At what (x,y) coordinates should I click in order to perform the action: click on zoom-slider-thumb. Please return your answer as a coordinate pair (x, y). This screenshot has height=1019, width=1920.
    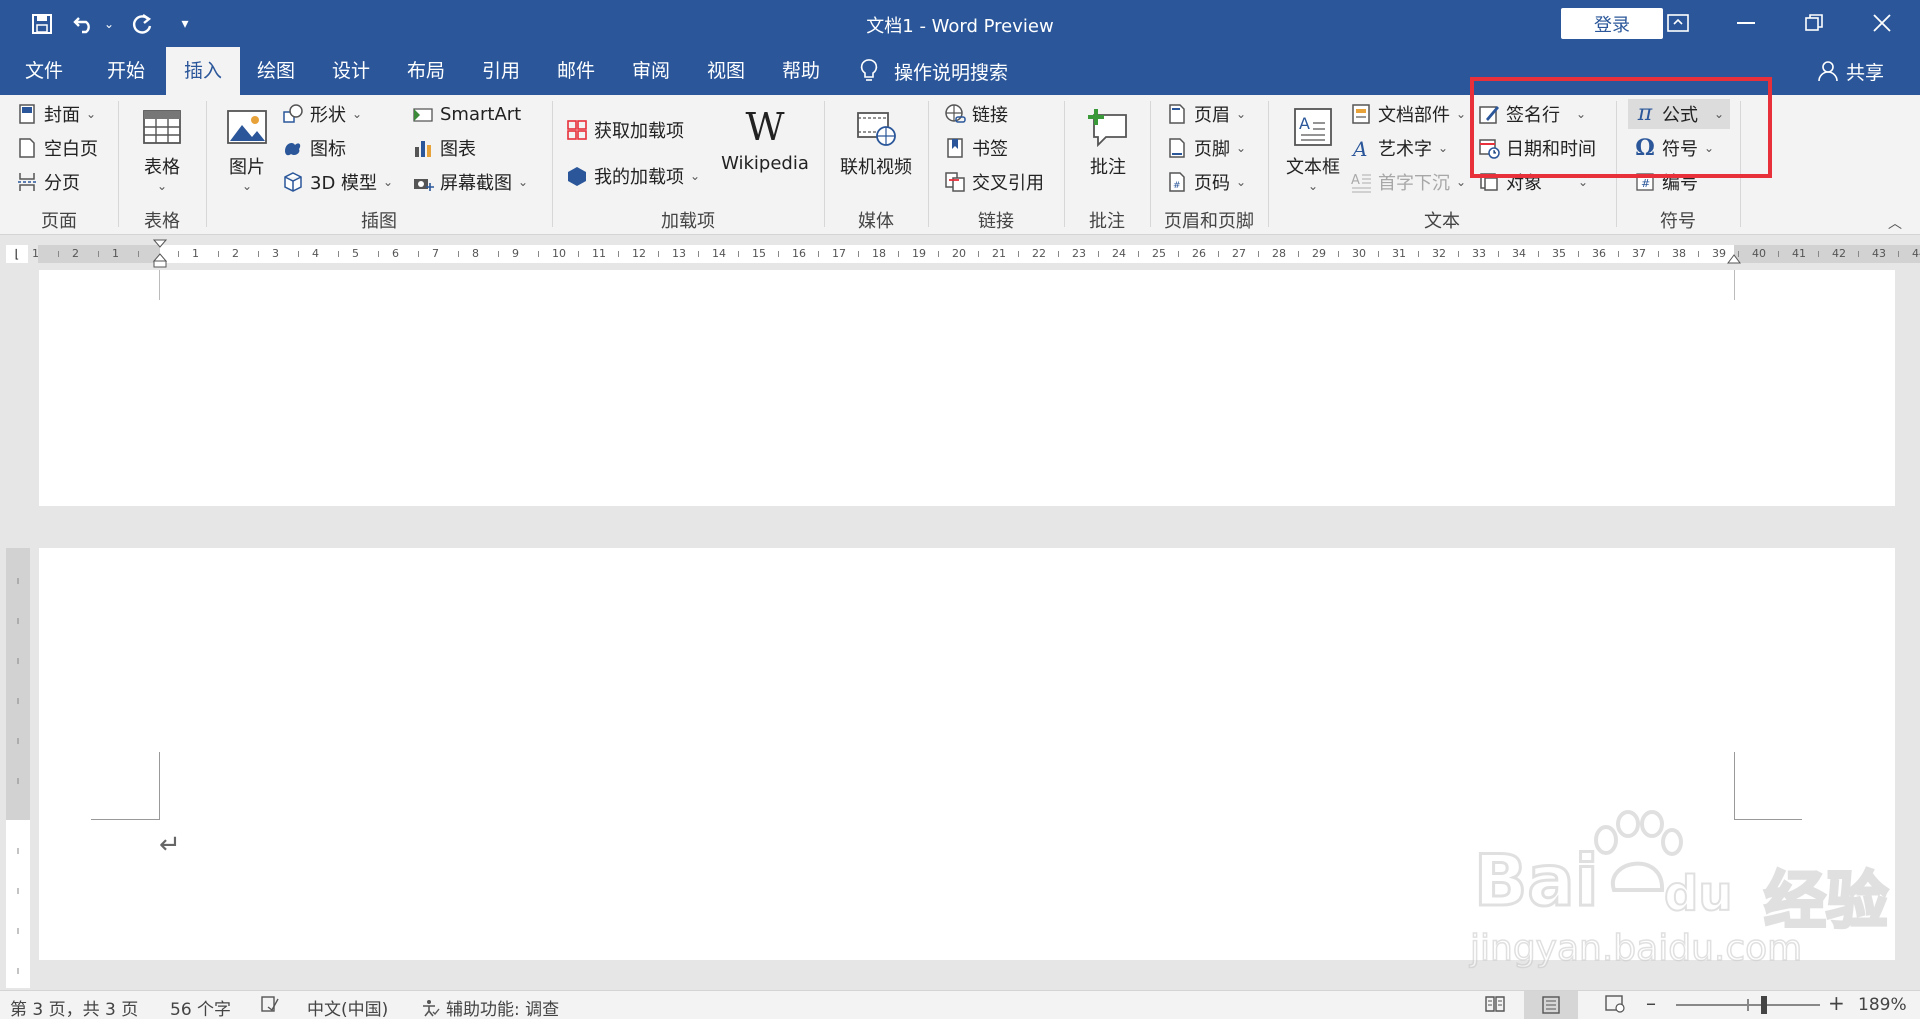
    Looking at the image, I should click on (1764, 1005).